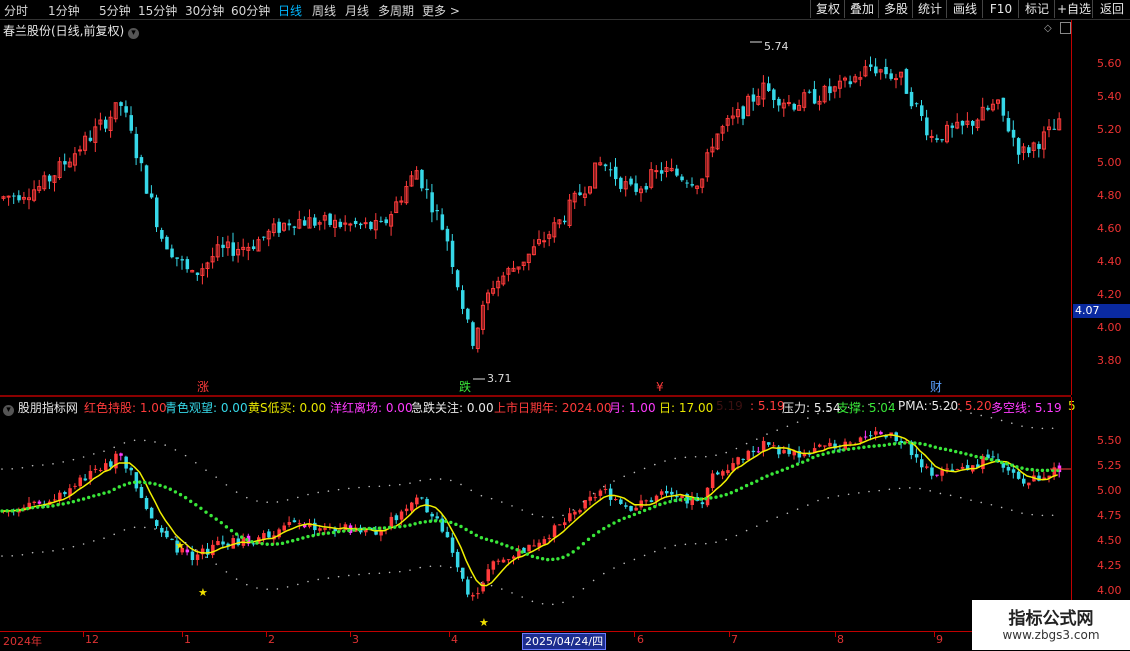  Describe the element at coordinates (861, 9) in the screenshot. I see `overlay-button: 叠加` at that location.